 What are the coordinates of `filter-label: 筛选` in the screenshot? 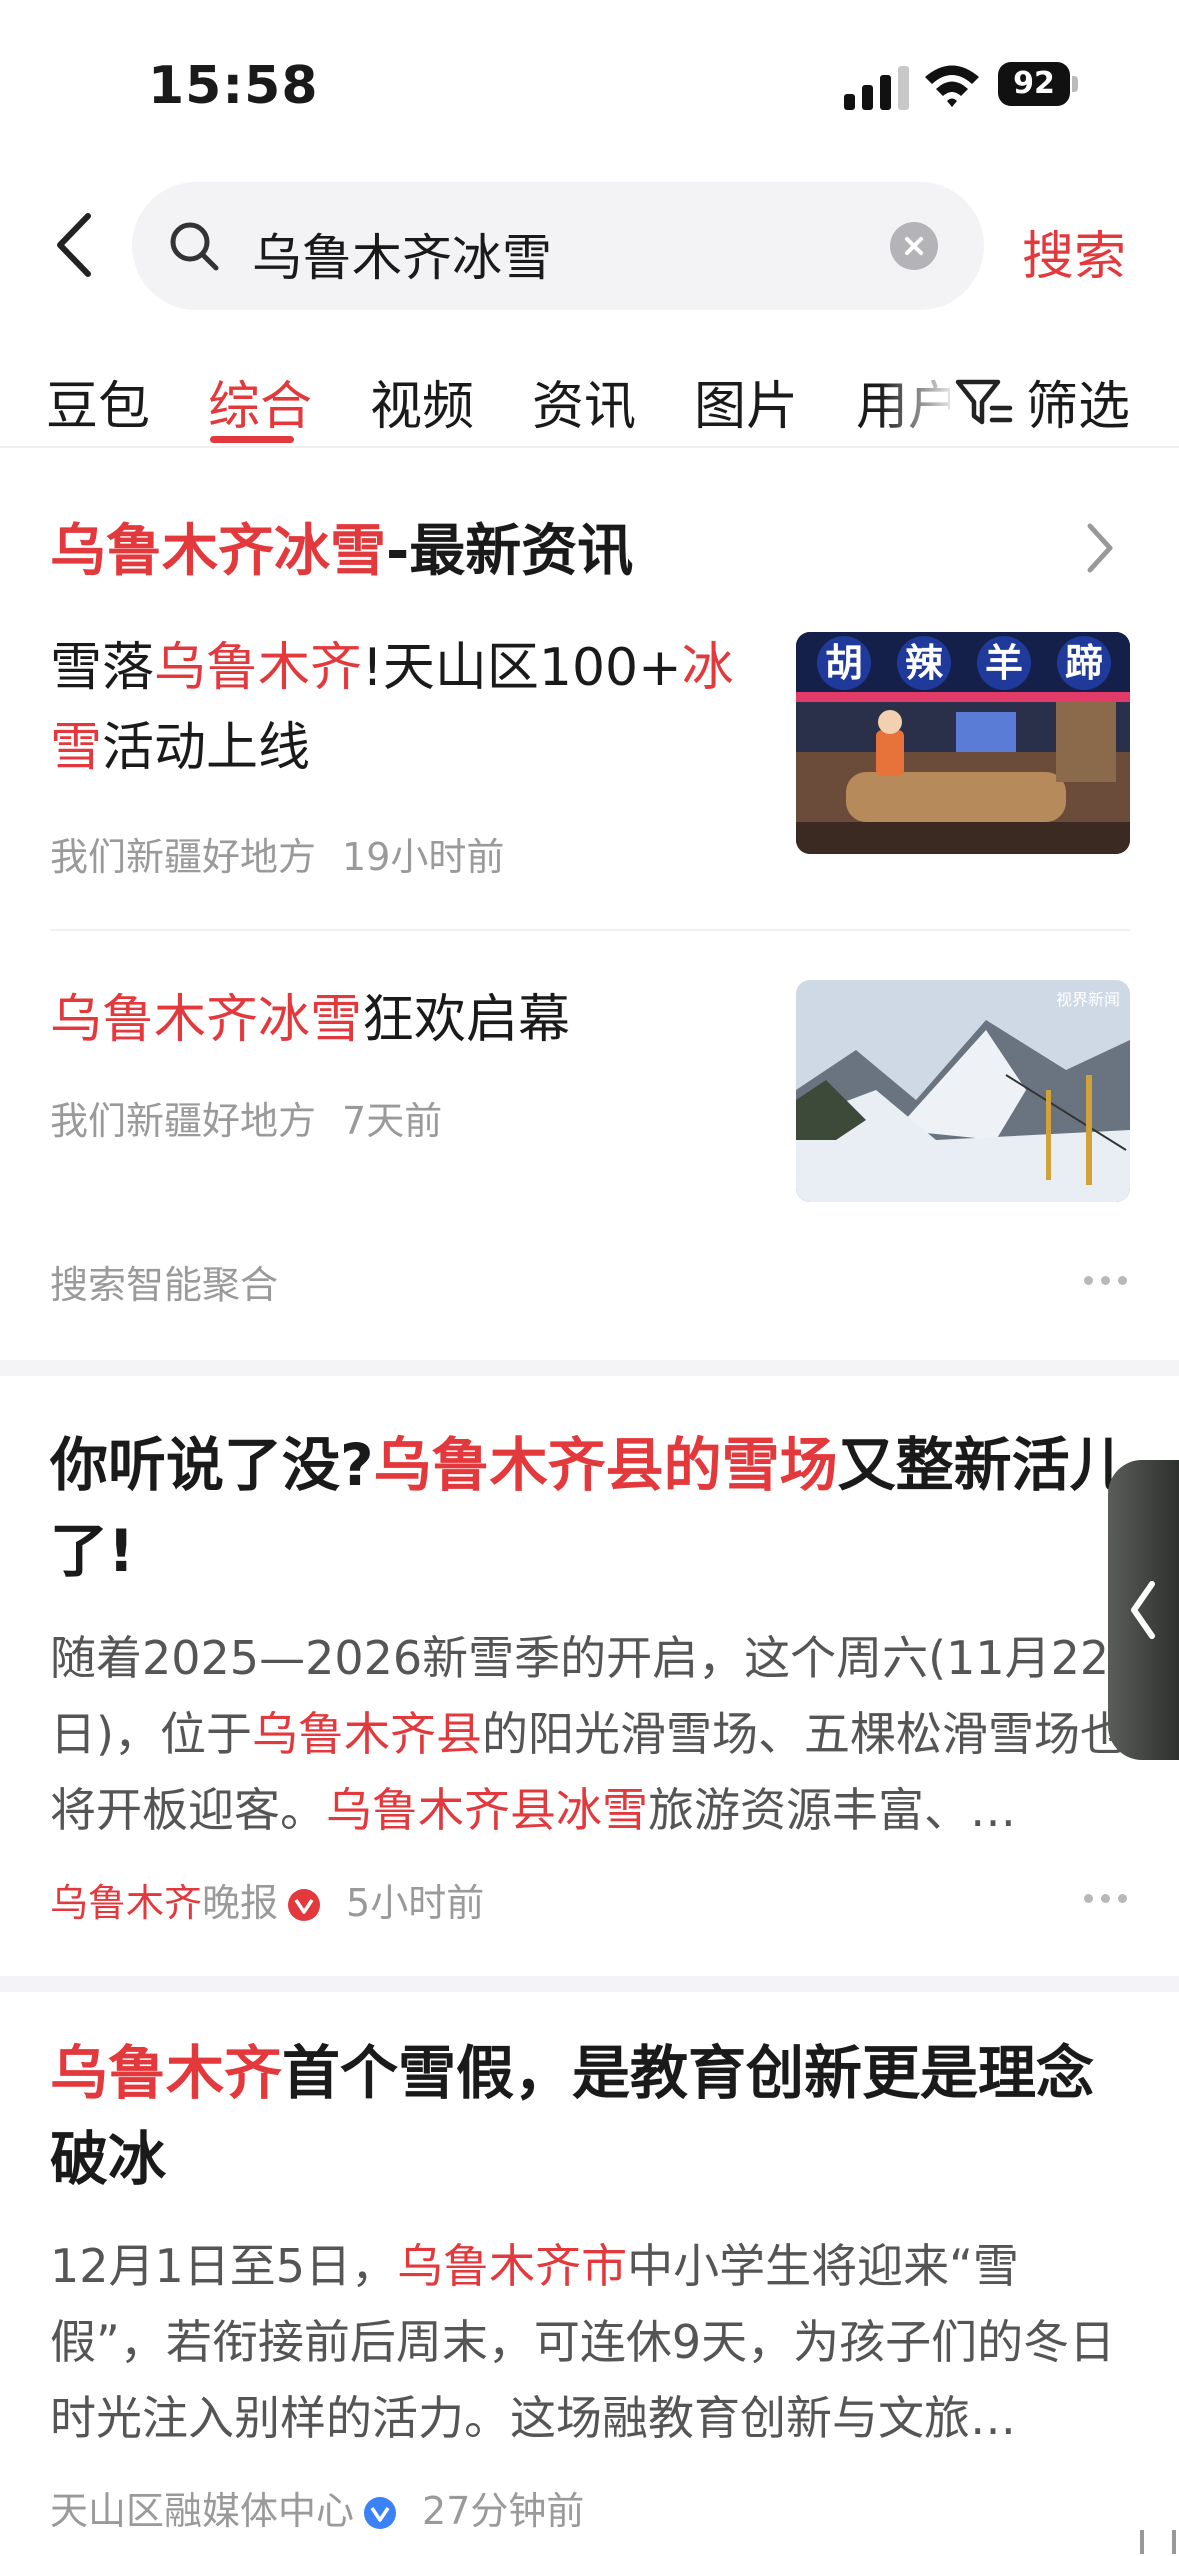 It's located at (1078, 407).